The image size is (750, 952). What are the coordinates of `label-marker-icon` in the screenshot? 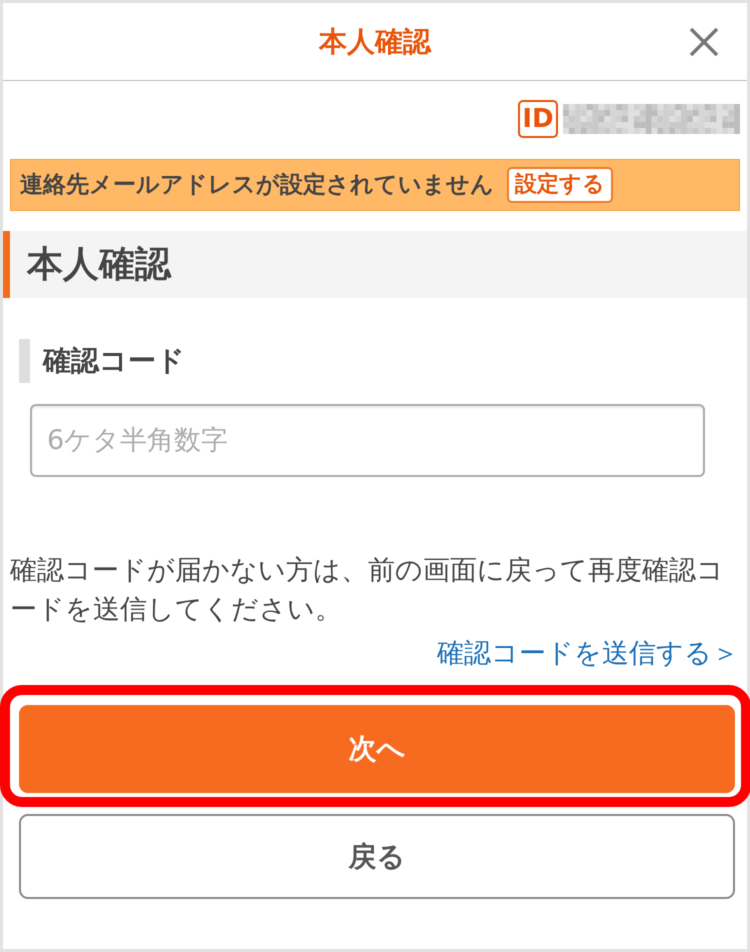 It's located at (24, 361).